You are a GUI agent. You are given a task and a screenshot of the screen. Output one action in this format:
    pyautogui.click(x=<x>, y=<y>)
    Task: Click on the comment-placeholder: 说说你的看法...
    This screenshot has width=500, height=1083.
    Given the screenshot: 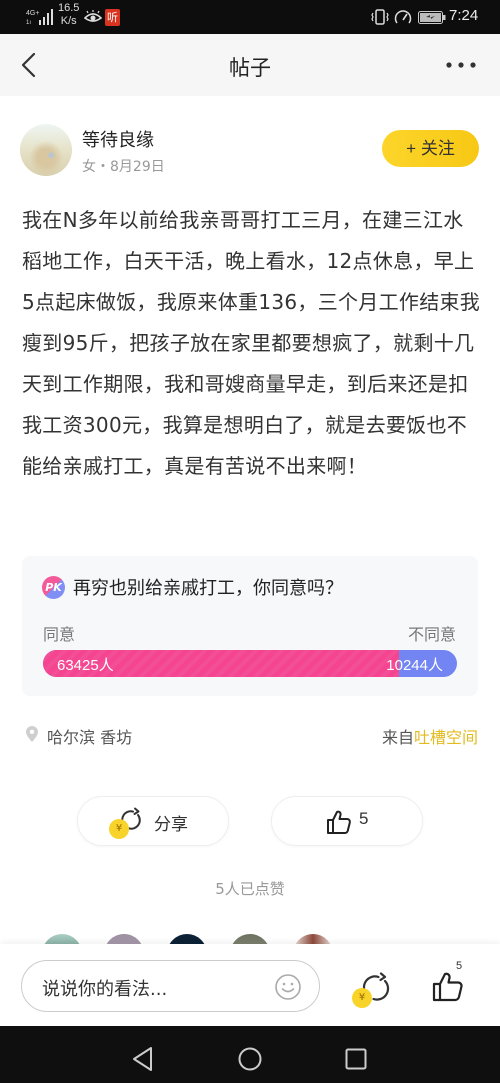 What is the action you would take?
    pyautogui.click(x=105, y=989)
    